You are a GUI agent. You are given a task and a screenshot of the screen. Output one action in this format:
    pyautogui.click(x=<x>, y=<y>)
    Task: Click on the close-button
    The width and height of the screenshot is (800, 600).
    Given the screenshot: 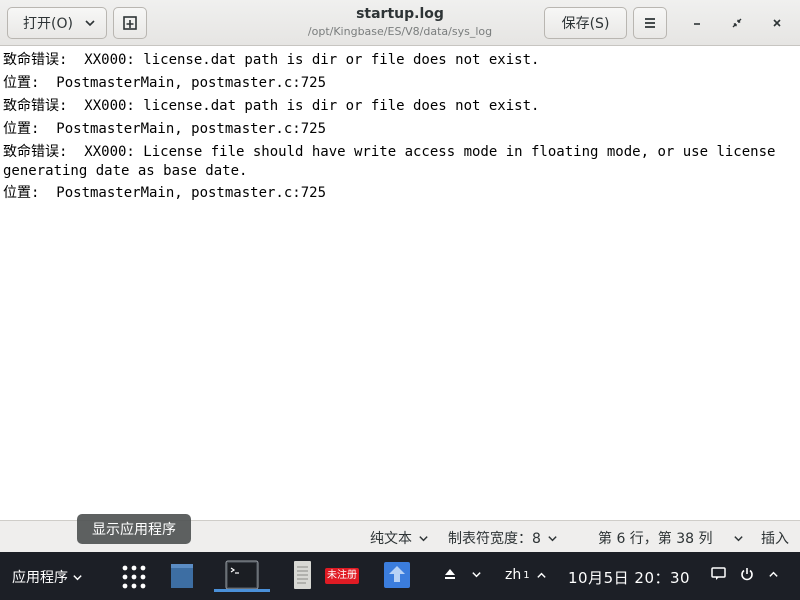 What is the action you would take?
    pyautogui.click(x=777, y=23)
    